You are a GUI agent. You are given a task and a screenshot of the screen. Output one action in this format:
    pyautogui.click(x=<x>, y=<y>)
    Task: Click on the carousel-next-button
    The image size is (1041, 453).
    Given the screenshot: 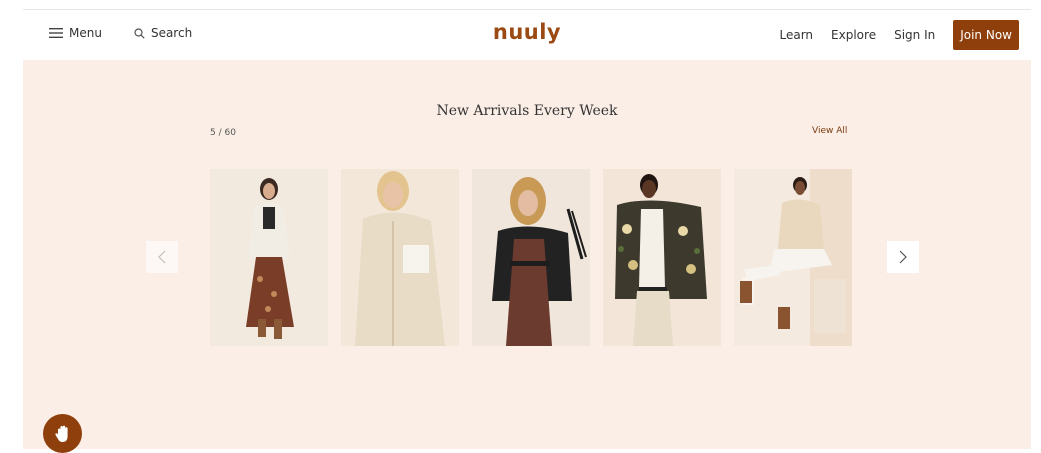 What is the action you would take?
    pyautogui.click(x=903, y=257)
    